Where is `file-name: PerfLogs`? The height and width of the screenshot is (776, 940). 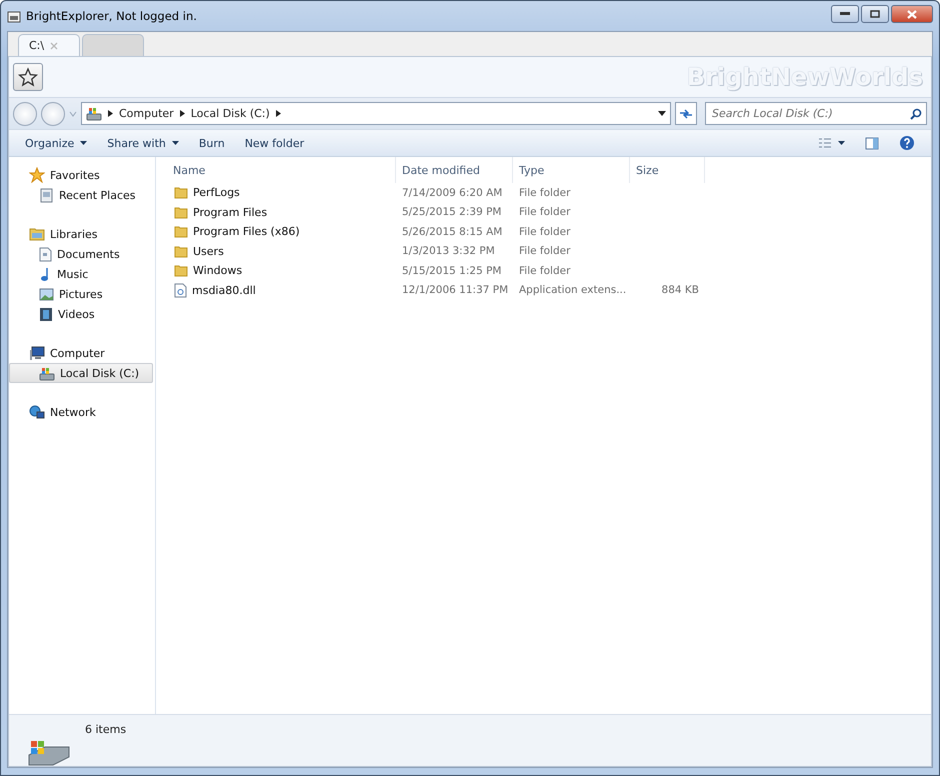
file-name: PerfLogs is located at coordinates (216, 193).